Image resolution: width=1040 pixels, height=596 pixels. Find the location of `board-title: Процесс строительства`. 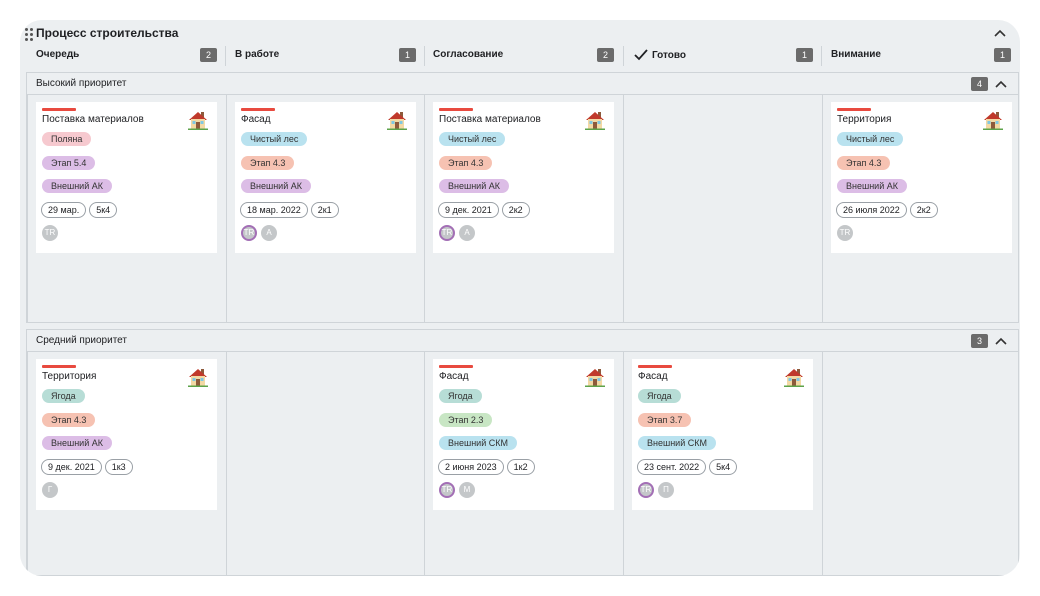

board-title: Процесс строительства is located at coordinates (107, 33).